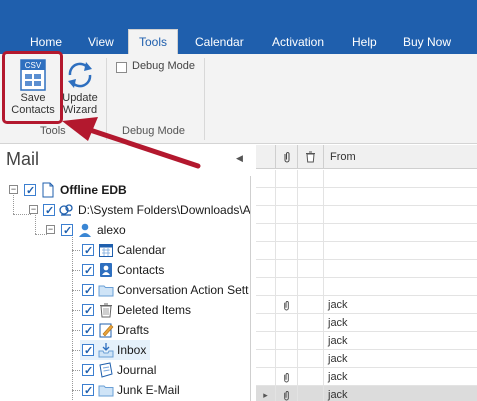  What do you see at coordinates (101, 42) in the screenshot?
I see `tab-view: View` at bounding box center [101, 42].